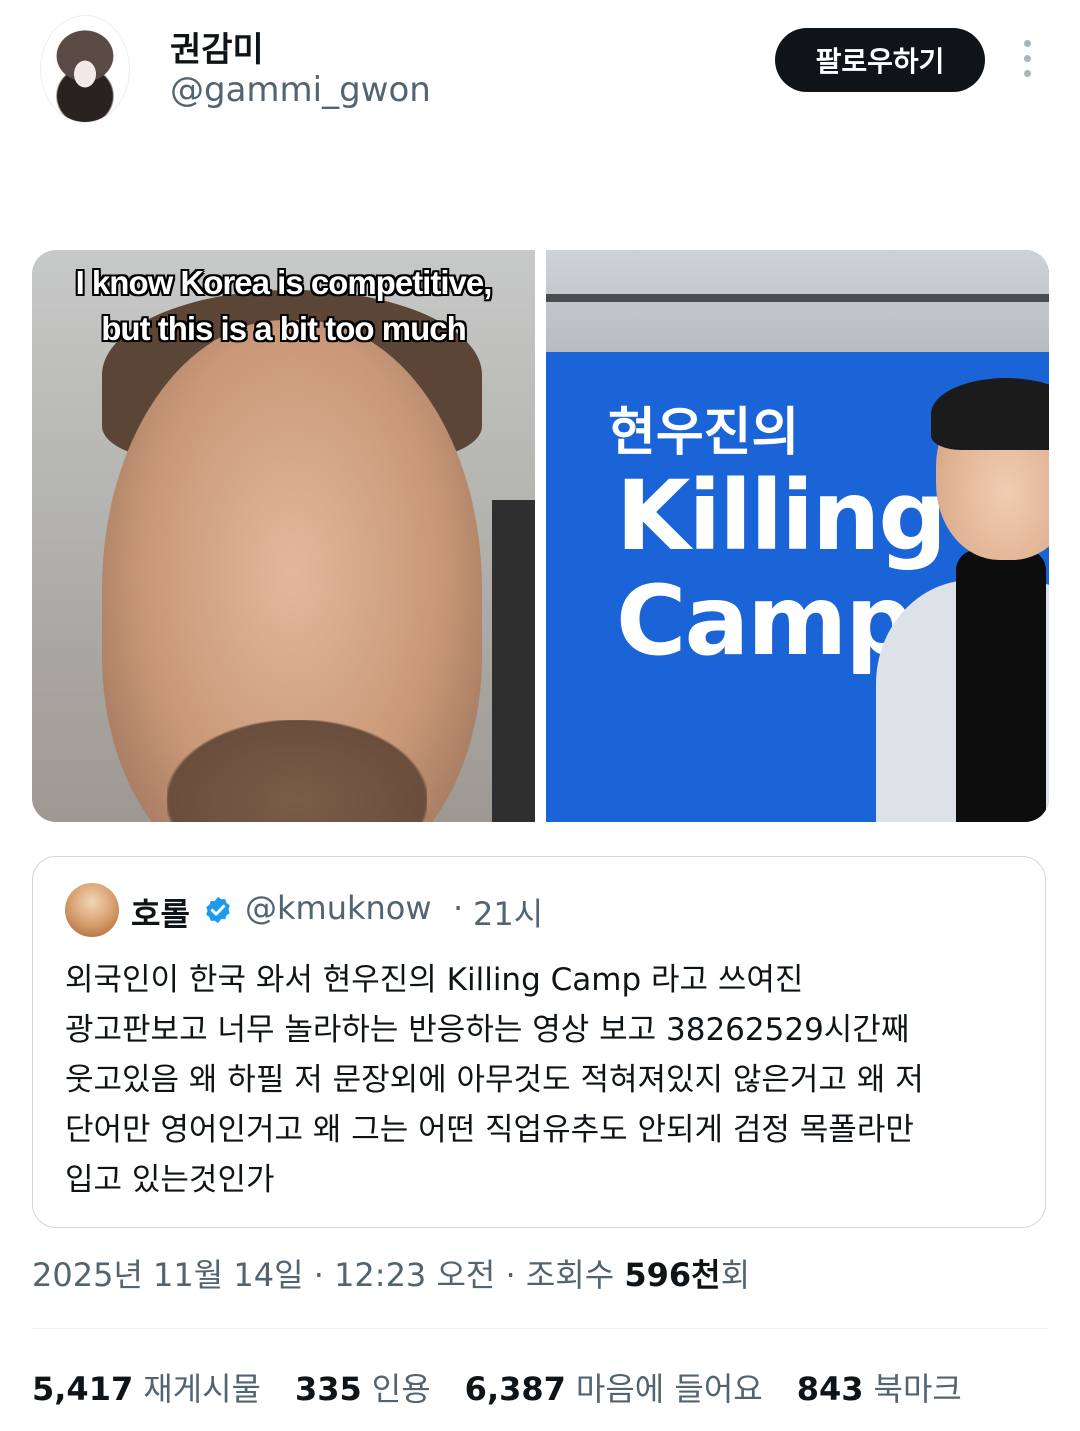 This screenshot has height=1431, width=1080. What do you see at coordinates (797, 298) in the screenshot?
I see `ceiling-line` at bounding box center [797, 298].